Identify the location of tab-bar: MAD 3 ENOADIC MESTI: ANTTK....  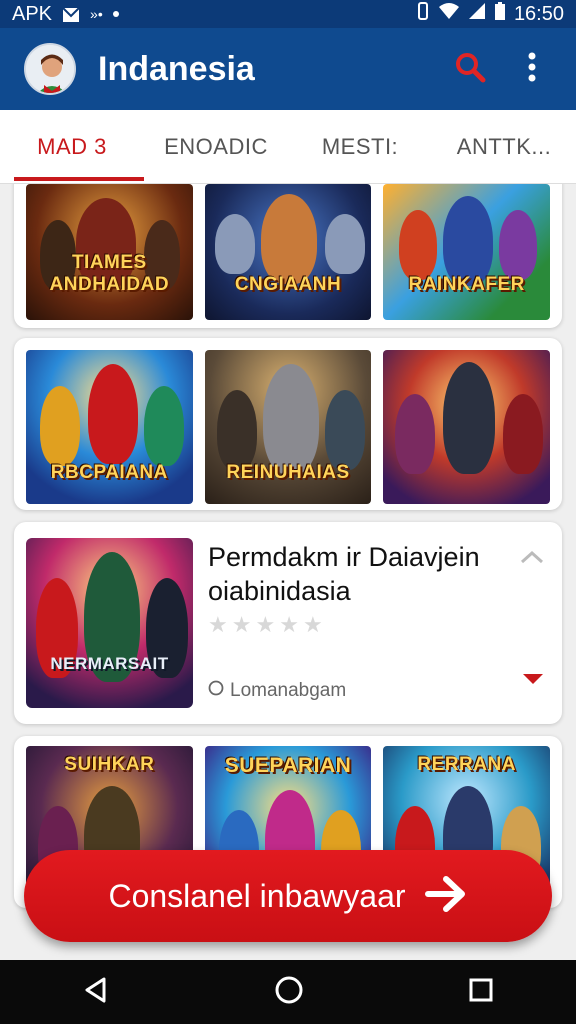
(288, 147).